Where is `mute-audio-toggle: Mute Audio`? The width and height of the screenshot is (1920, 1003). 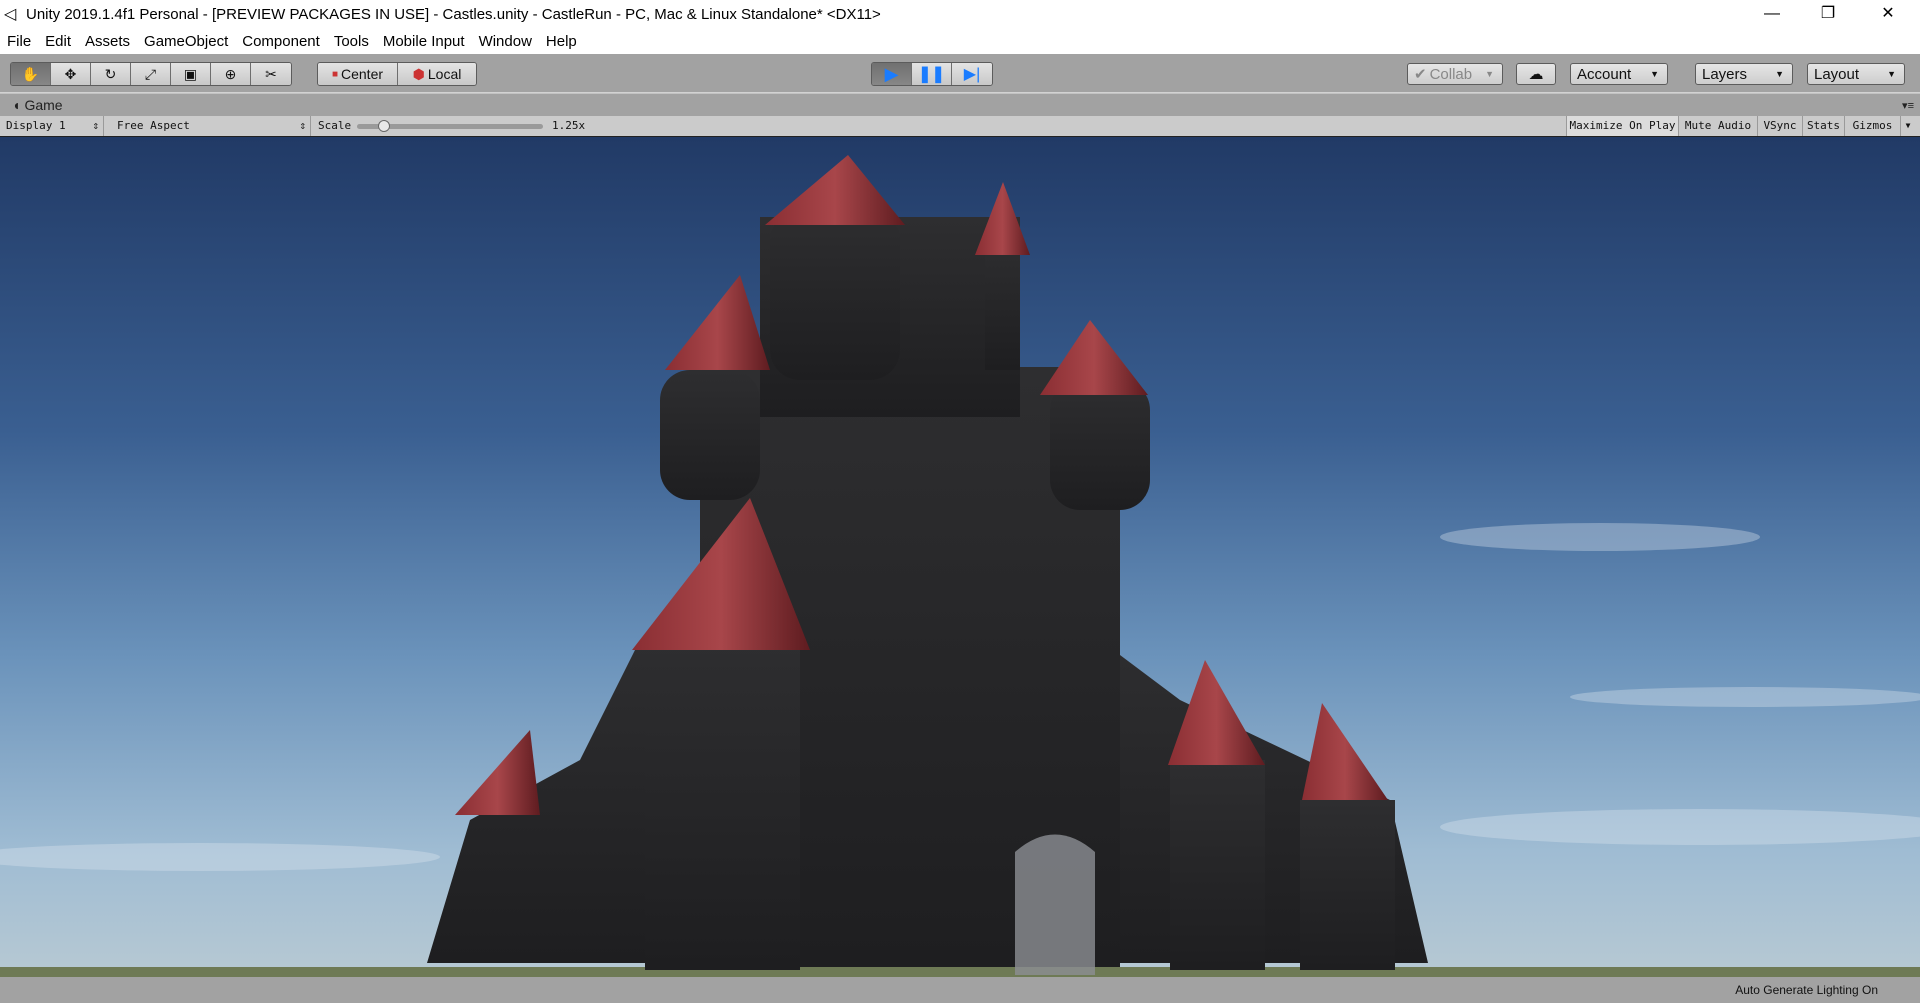 mute-audio-toggle: Mute Audio is located at coordinates (1717, 126).